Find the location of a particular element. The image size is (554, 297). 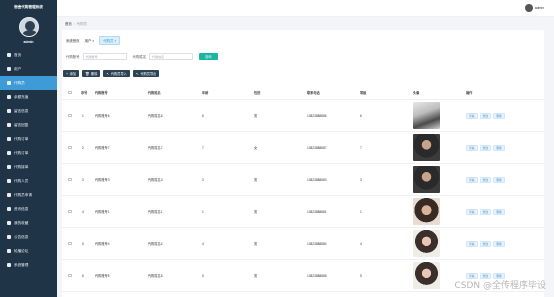

header-age: 年龄 is located at coordinates (205, 92).